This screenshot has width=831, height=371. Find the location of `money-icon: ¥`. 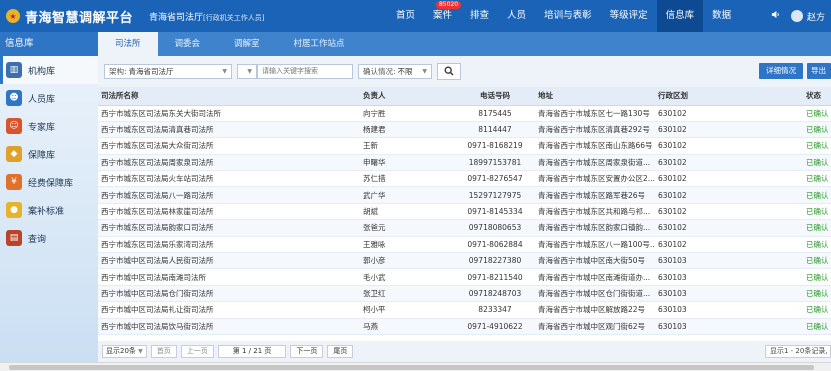

money-icon: ¥ is located at coordinates (14, 182).